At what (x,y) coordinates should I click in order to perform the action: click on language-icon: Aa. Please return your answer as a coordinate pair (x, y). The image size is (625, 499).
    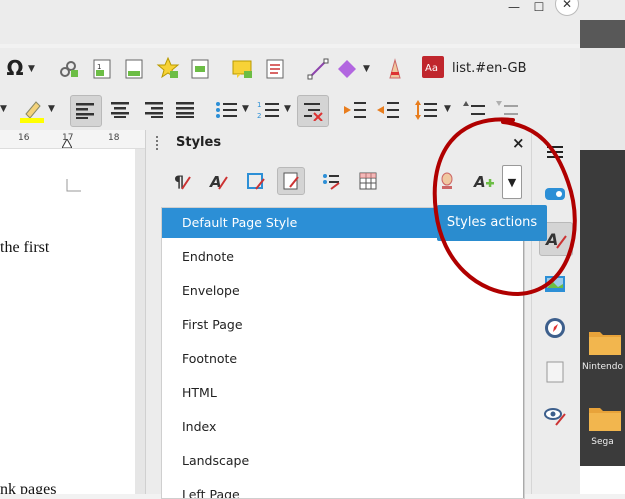
    Looking at the image, I should click on (433, 68).